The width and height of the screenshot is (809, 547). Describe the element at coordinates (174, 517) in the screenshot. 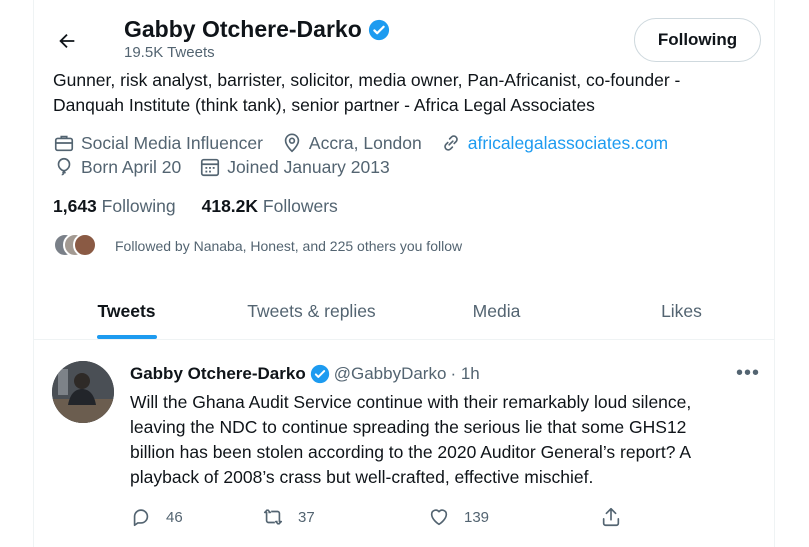

I see `reply-count: 46` at that location.